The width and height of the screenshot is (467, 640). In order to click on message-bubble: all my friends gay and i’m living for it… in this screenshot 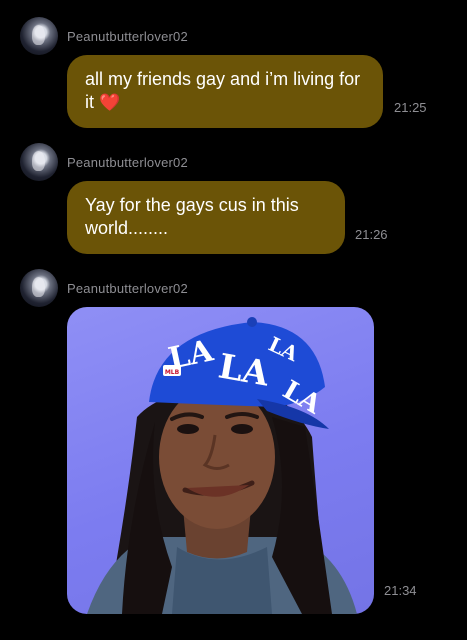, I will do `click(225, 91)`.